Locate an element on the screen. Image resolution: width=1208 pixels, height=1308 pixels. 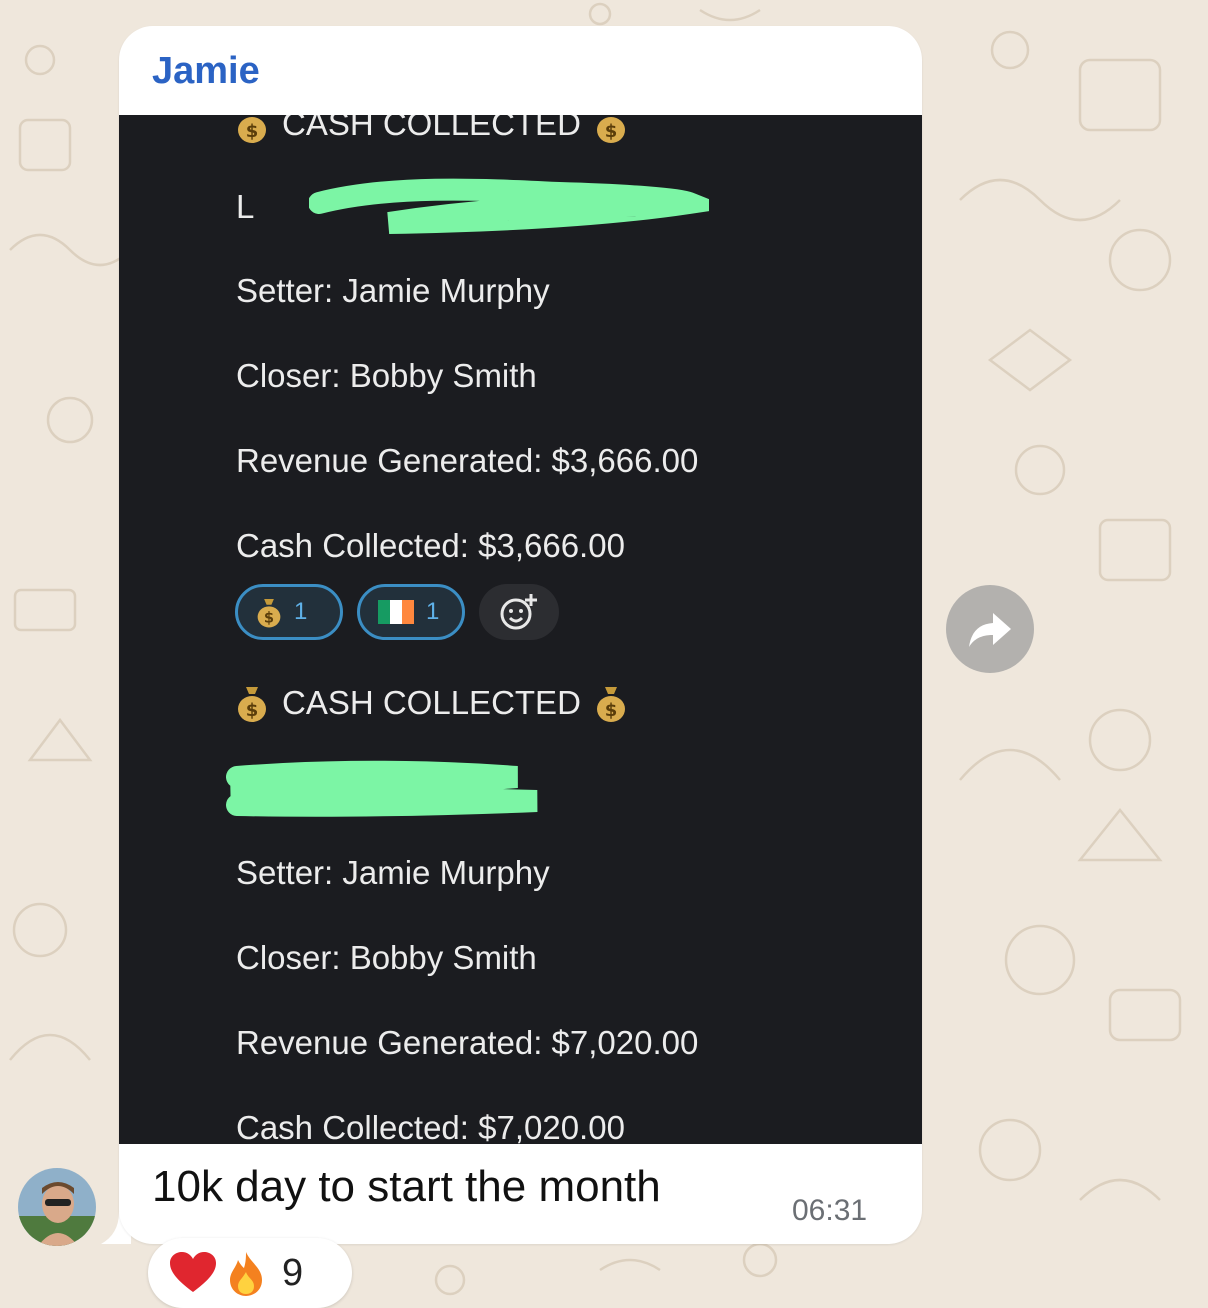
screenshot-heading-partial: $ CASH COLLECTED $ is located at coordinates (431, 129).